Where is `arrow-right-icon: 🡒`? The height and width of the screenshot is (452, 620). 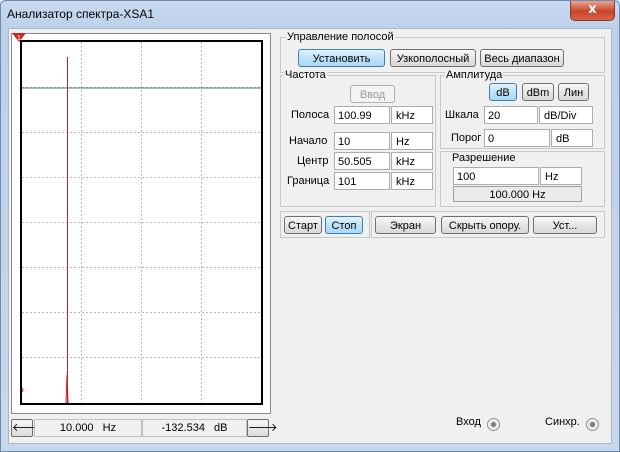 arrow-right-icon: 🡒 is located at coordinates (263, 427).